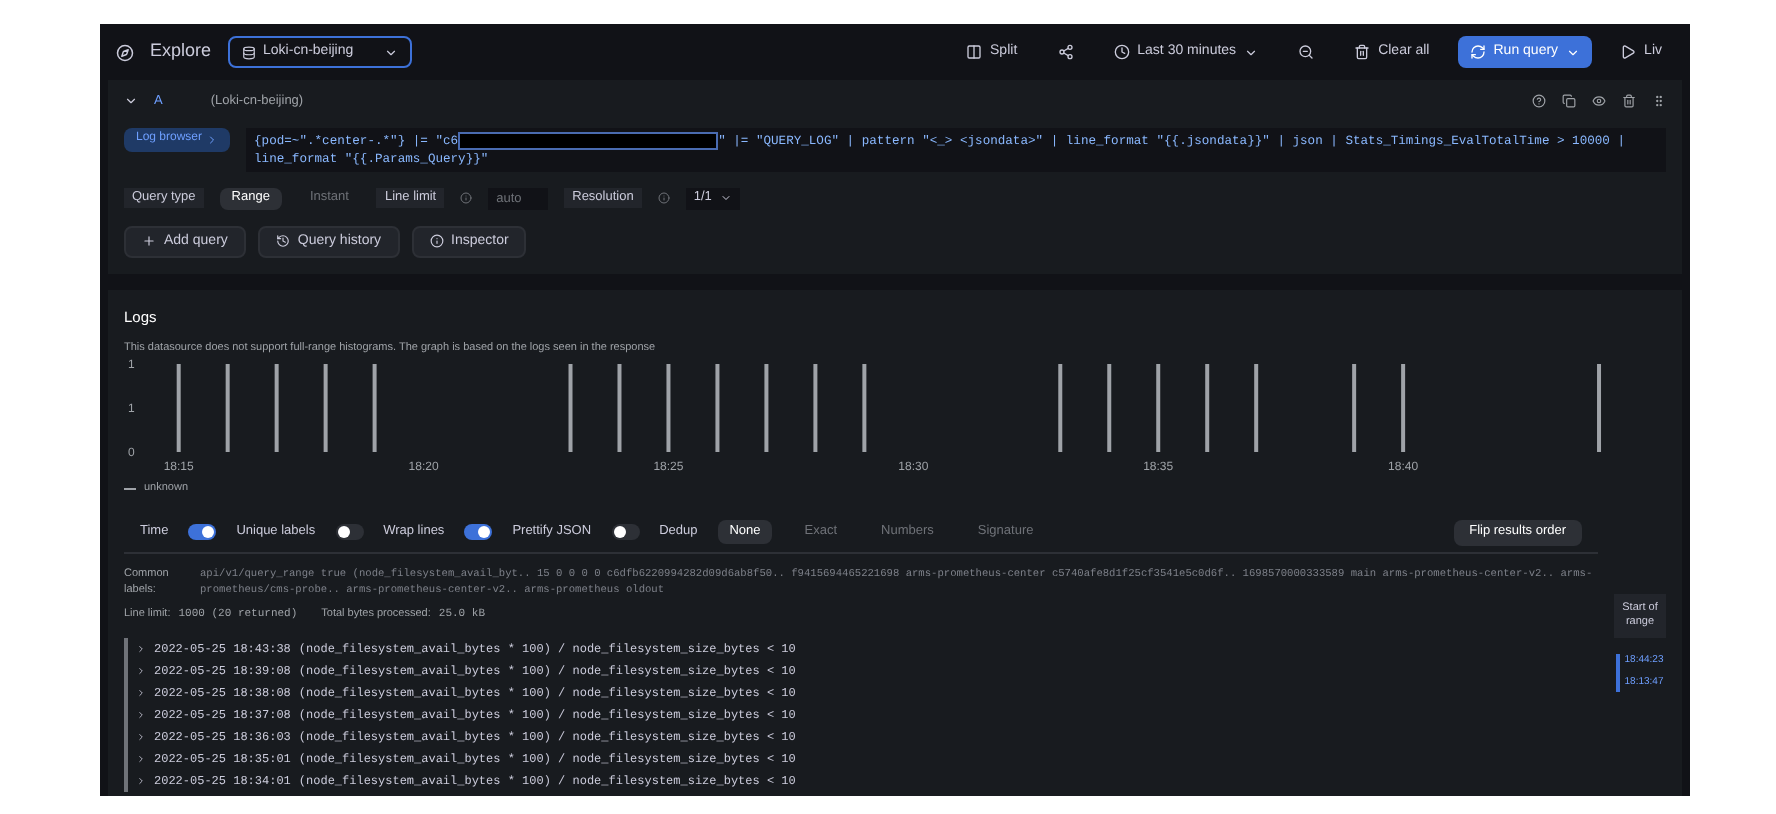  What do you see at coordinates (1065, 52) in the screenshot?
I see `share-icon` at bounding box center [1065, 52].